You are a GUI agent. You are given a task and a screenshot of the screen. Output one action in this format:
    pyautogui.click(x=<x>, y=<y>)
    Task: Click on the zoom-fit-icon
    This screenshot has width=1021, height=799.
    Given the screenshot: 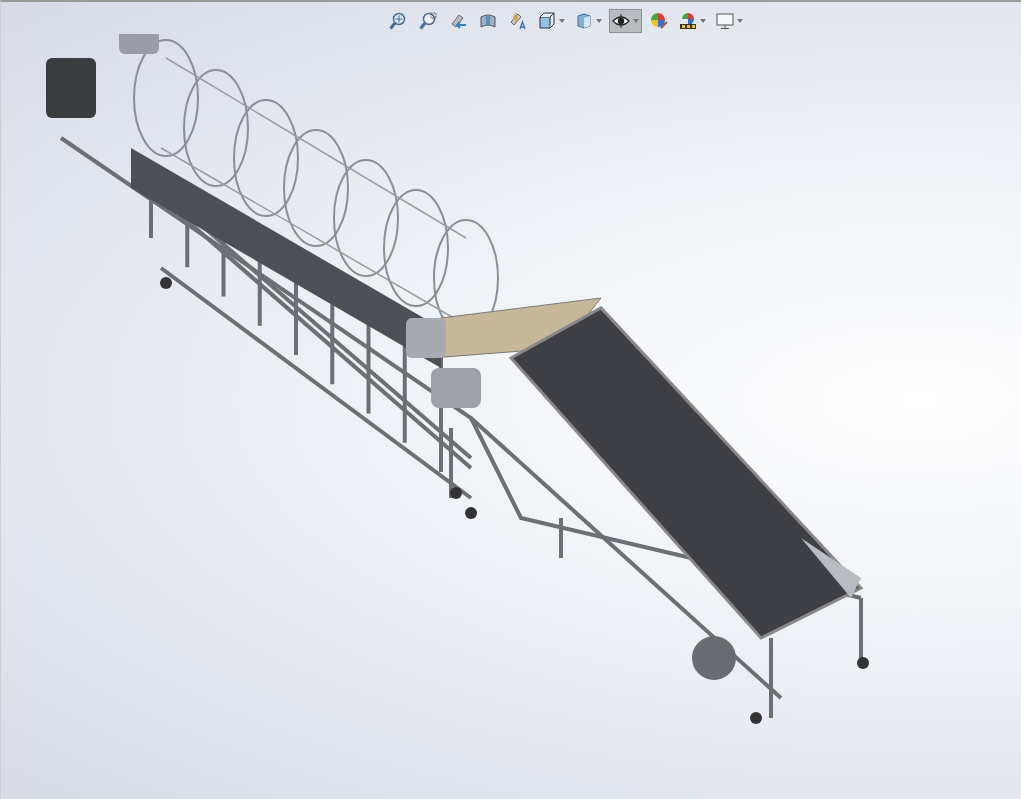 What is the action you would take?
    pyautogui.click(x=398, y=21)
    